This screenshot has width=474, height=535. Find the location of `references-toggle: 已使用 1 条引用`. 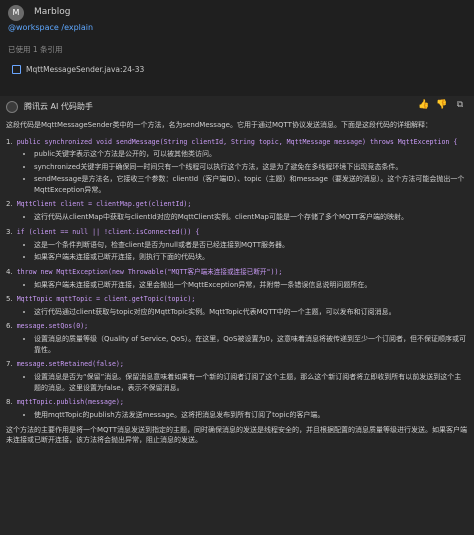

references-toggle: 已使用 1 条引用 is located at coordinates (35, 49).